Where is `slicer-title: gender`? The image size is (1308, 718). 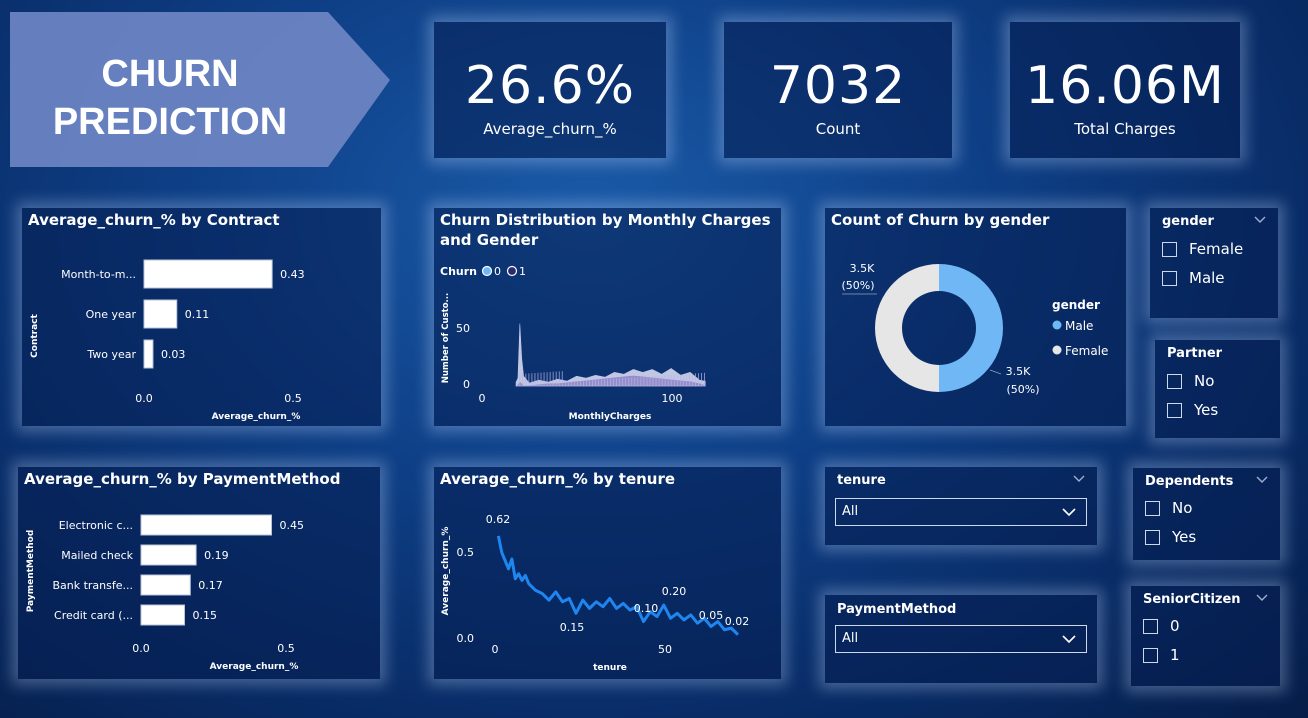 slicer-title: gender is located at coordinates (1188, 221).